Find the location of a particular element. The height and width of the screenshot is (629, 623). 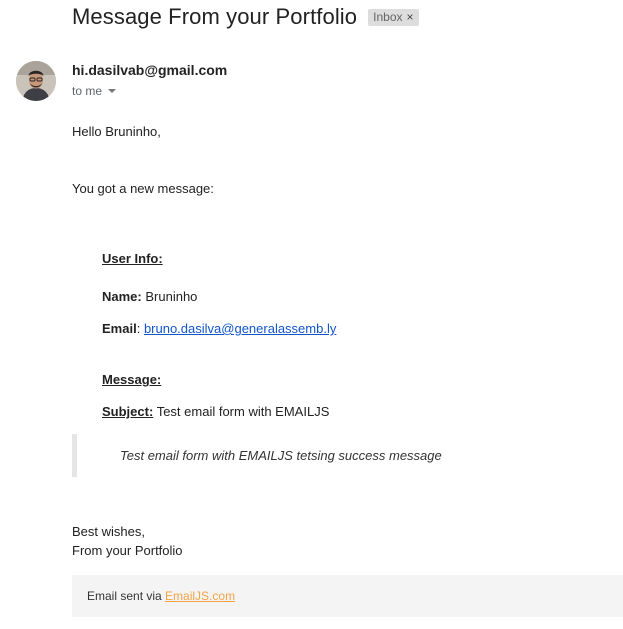

name-value: Bruninho is located at coordinates (171, 296).